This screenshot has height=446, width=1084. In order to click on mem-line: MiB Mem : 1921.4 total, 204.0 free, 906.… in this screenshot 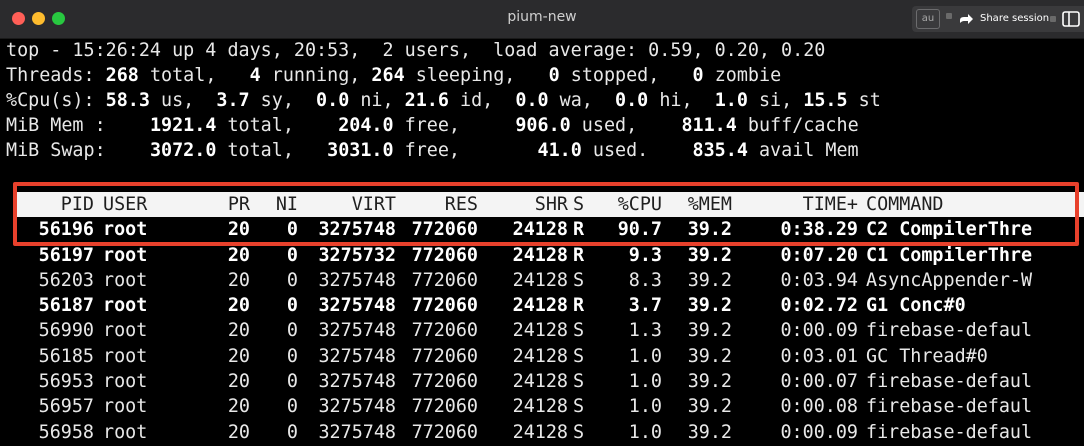, I will do `click(432, 125)`.